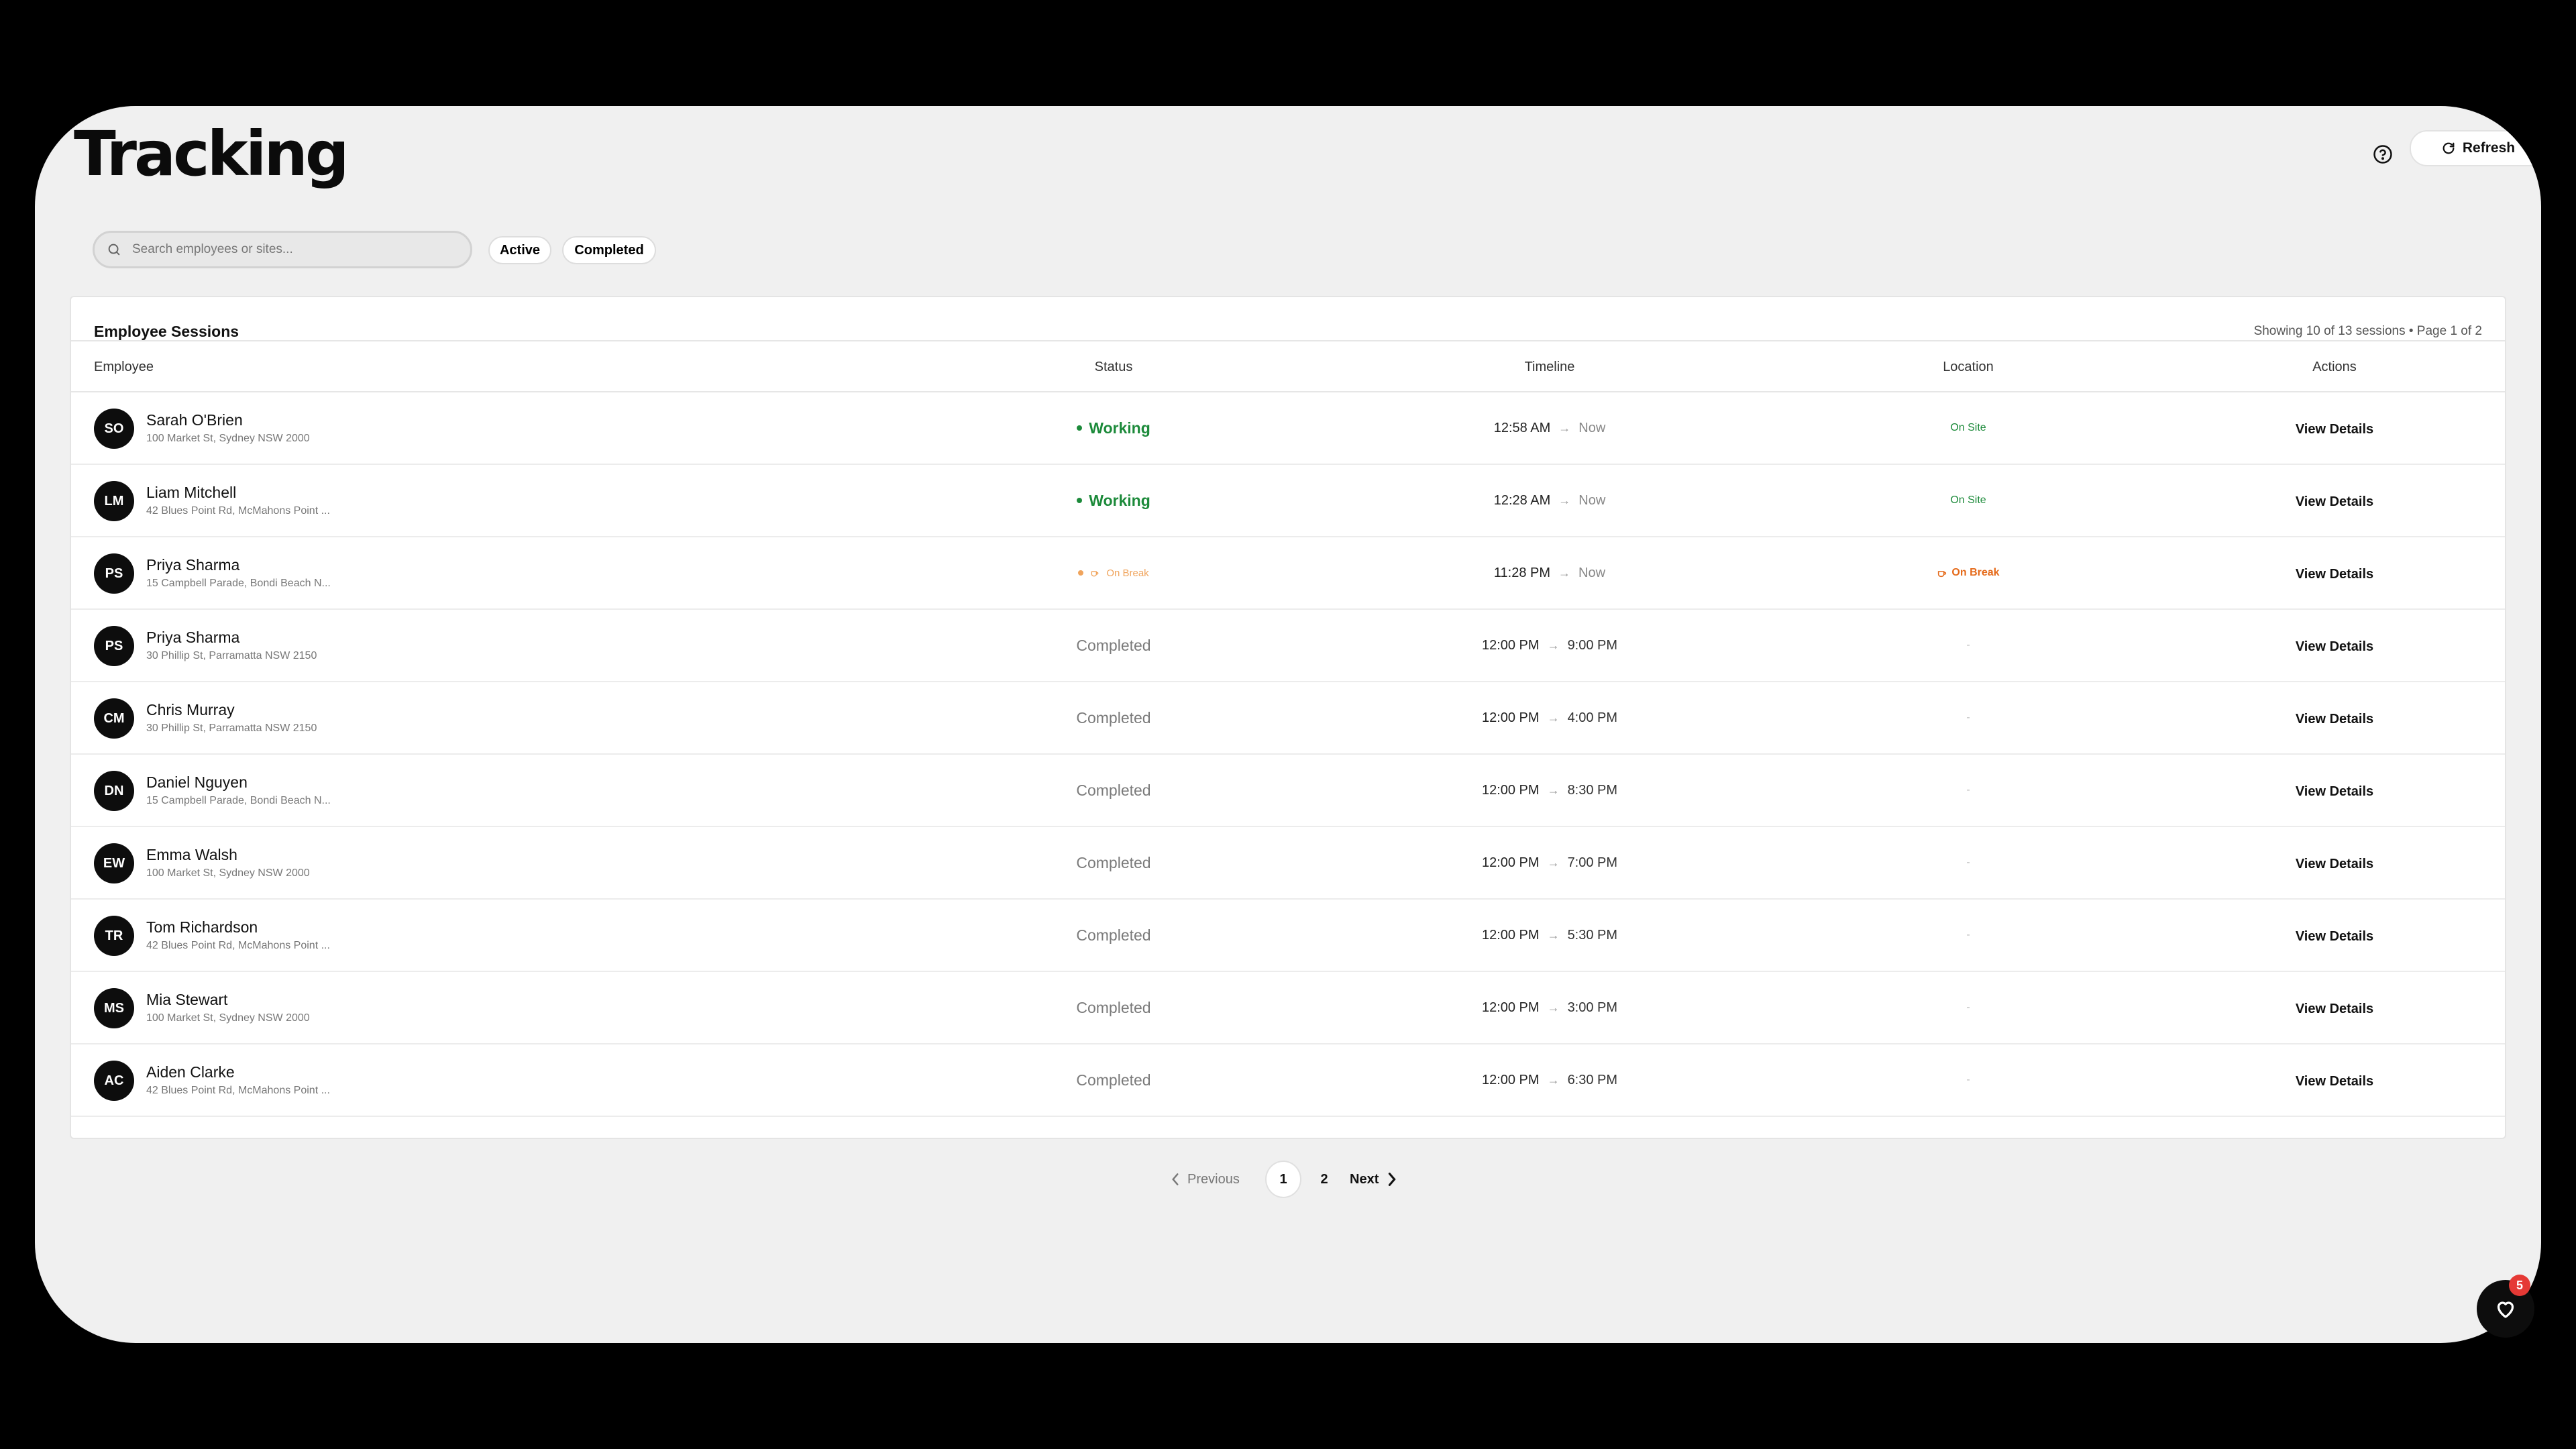 Image resolution: width=2576 pixels, height=1449 pixels. I want to click on session-timeline: 12:00 PM → 5:30 PM, so click(1549, 935).